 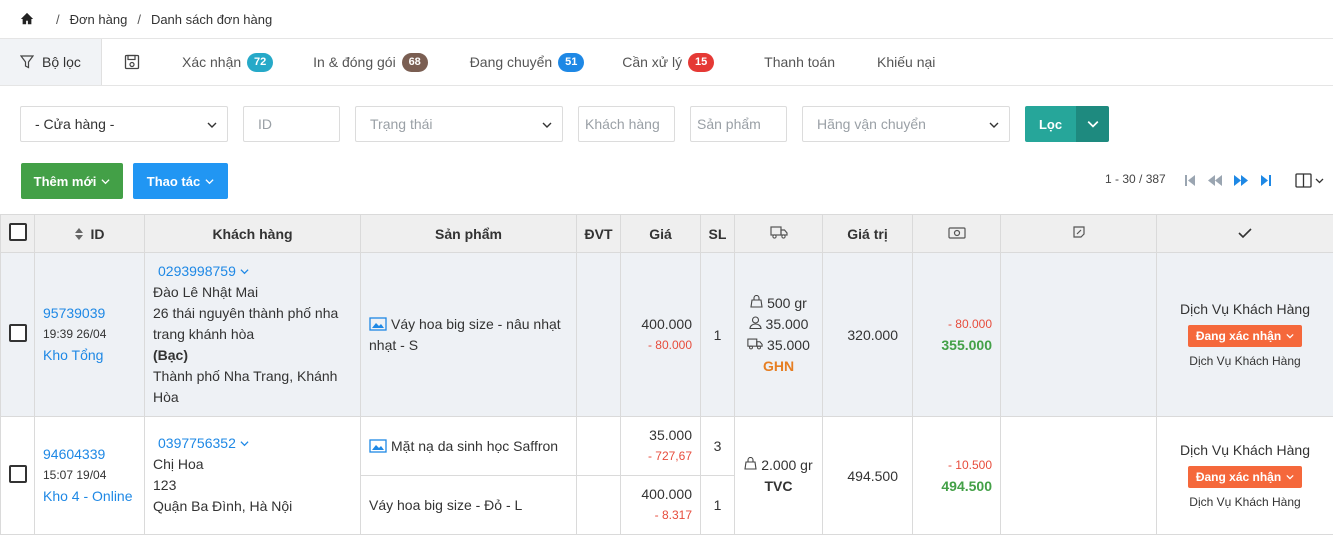 I want to click on product-name: Váy hoa big size - nâu nhạt, so click(x=476, y=324).